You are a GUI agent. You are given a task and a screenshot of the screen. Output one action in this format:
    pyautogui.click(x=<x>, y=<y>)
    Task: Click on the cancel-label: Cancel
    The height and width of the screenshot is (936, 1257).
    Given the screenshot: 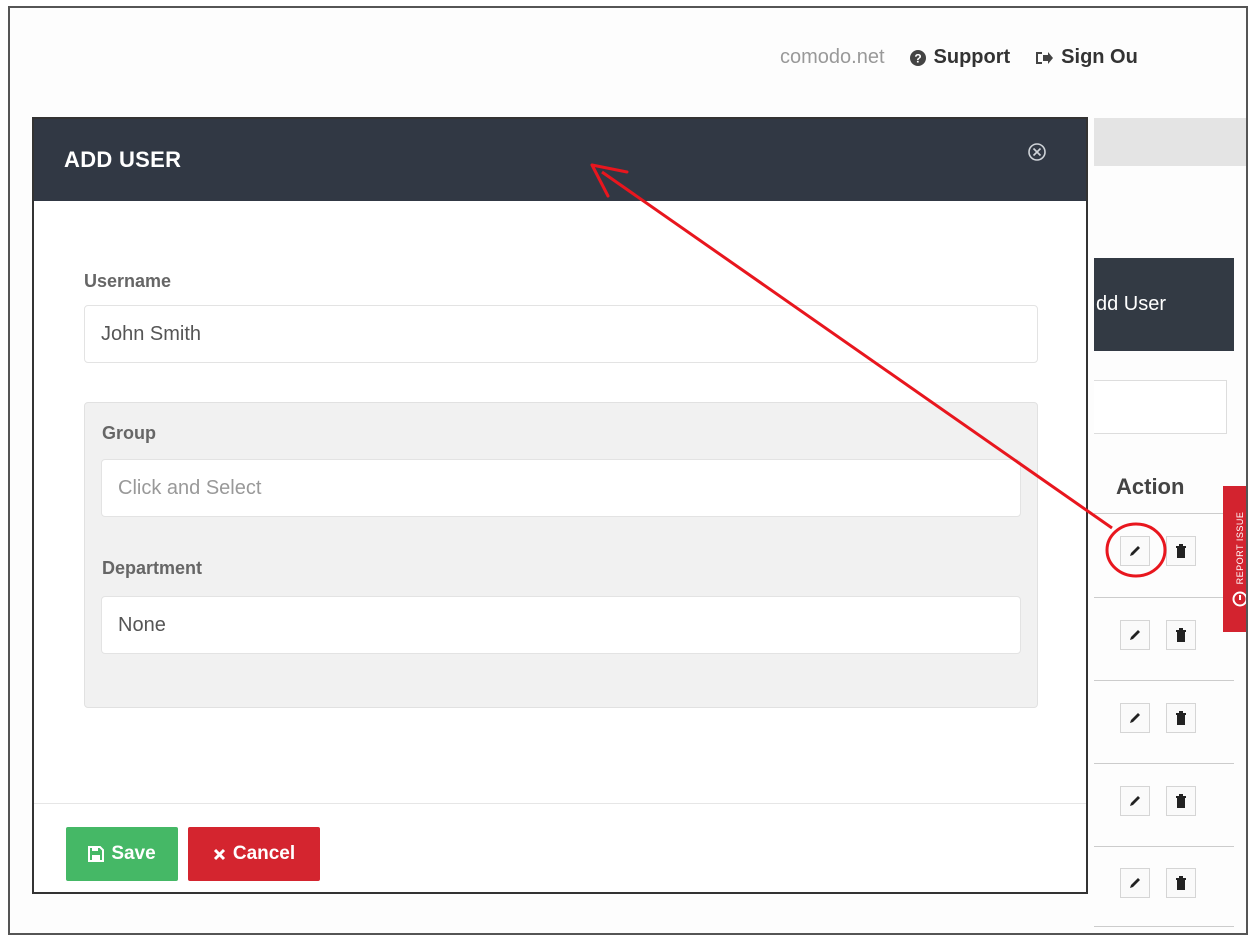 What is the action you would take?
    pyautogui.click(x=264, y=853)
    